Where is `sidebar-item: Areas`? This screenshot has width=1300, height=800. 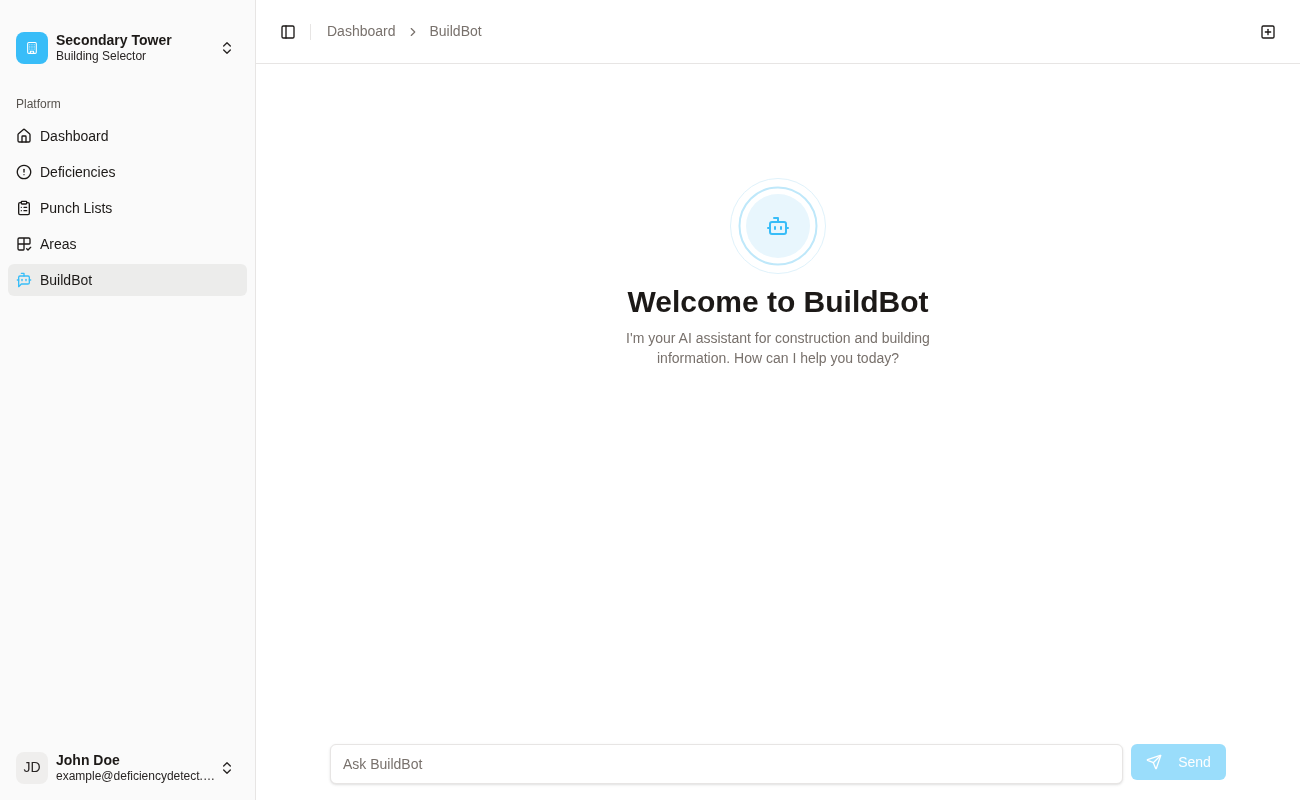 sidebar-item: Areas is located at coordinates (127, 244).